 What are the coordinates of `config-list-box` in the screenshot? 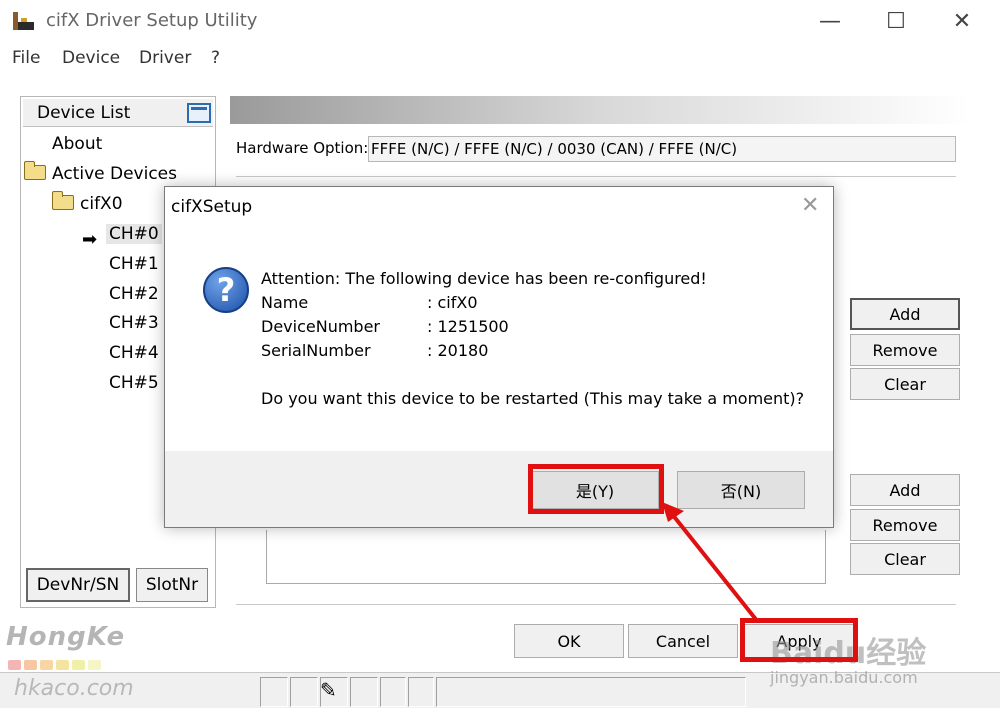 It's located at (546, 557).